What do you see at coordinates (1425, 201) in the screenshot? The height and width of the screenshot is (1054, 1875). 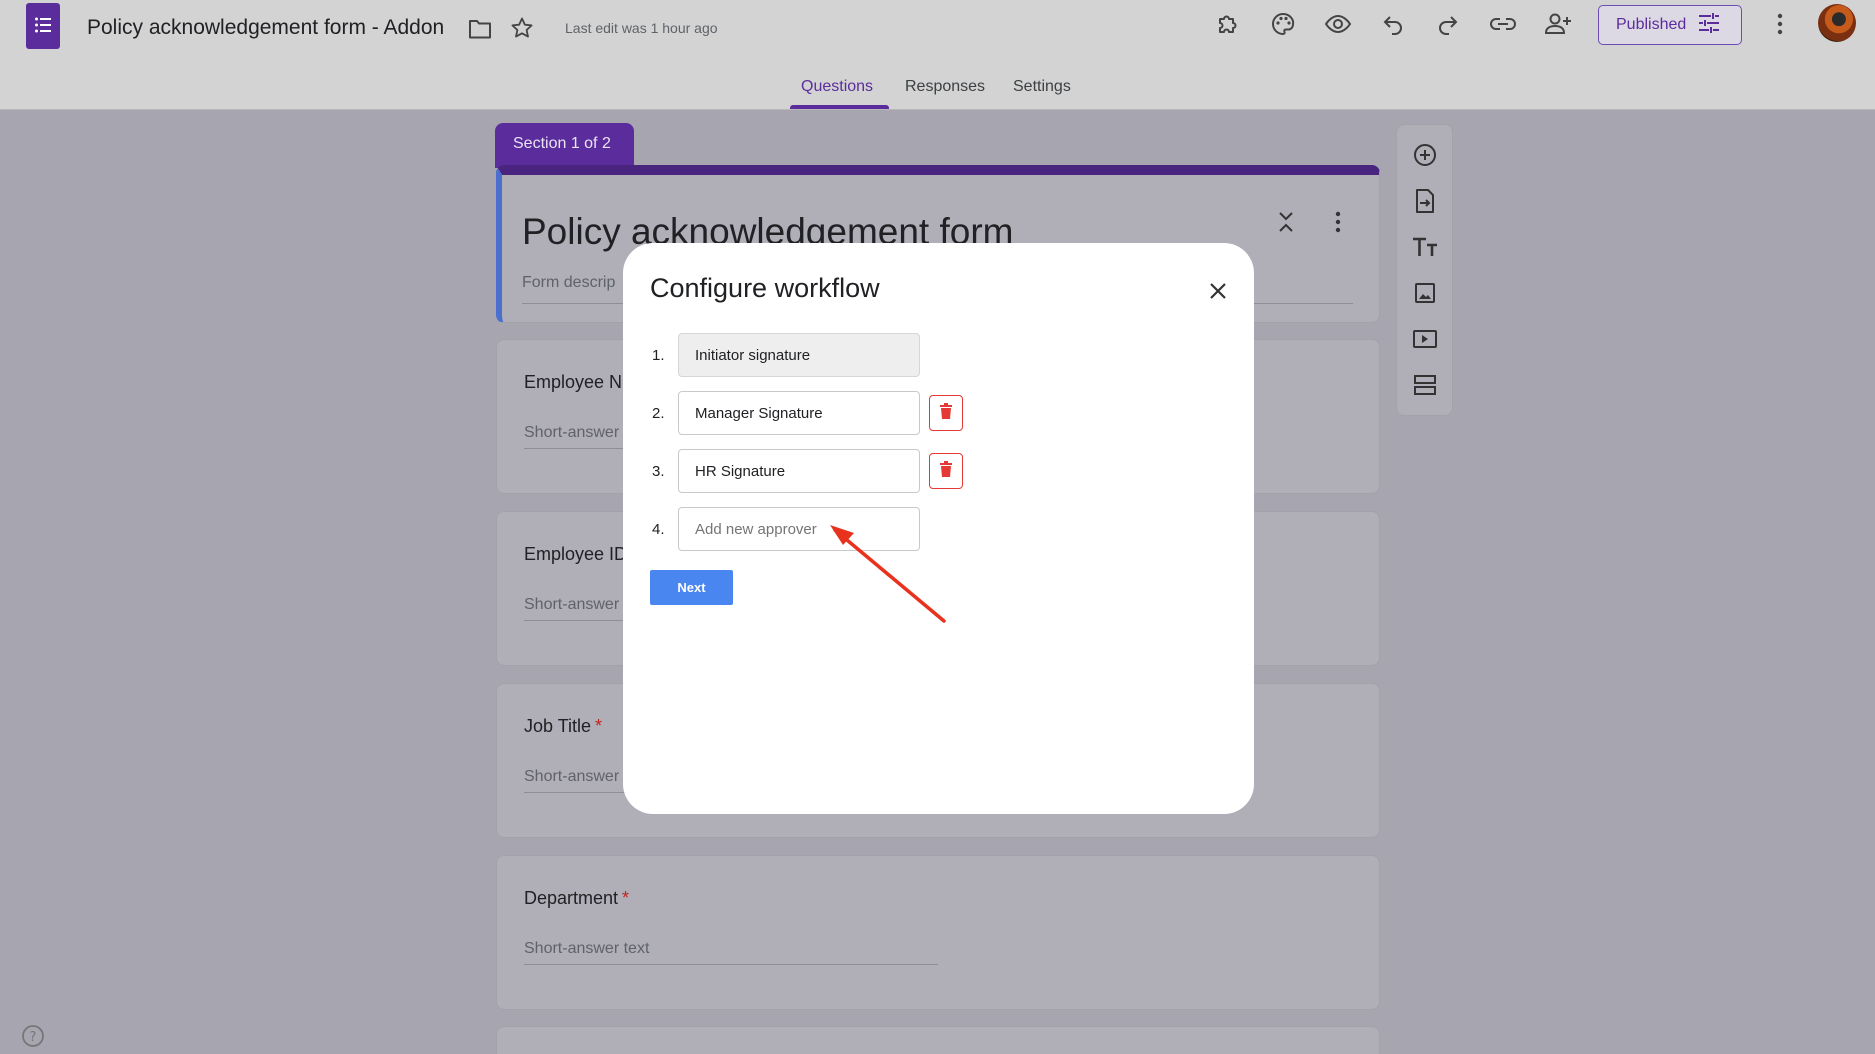 I see `import-questions-icon` at bounding box center [1425, 201].